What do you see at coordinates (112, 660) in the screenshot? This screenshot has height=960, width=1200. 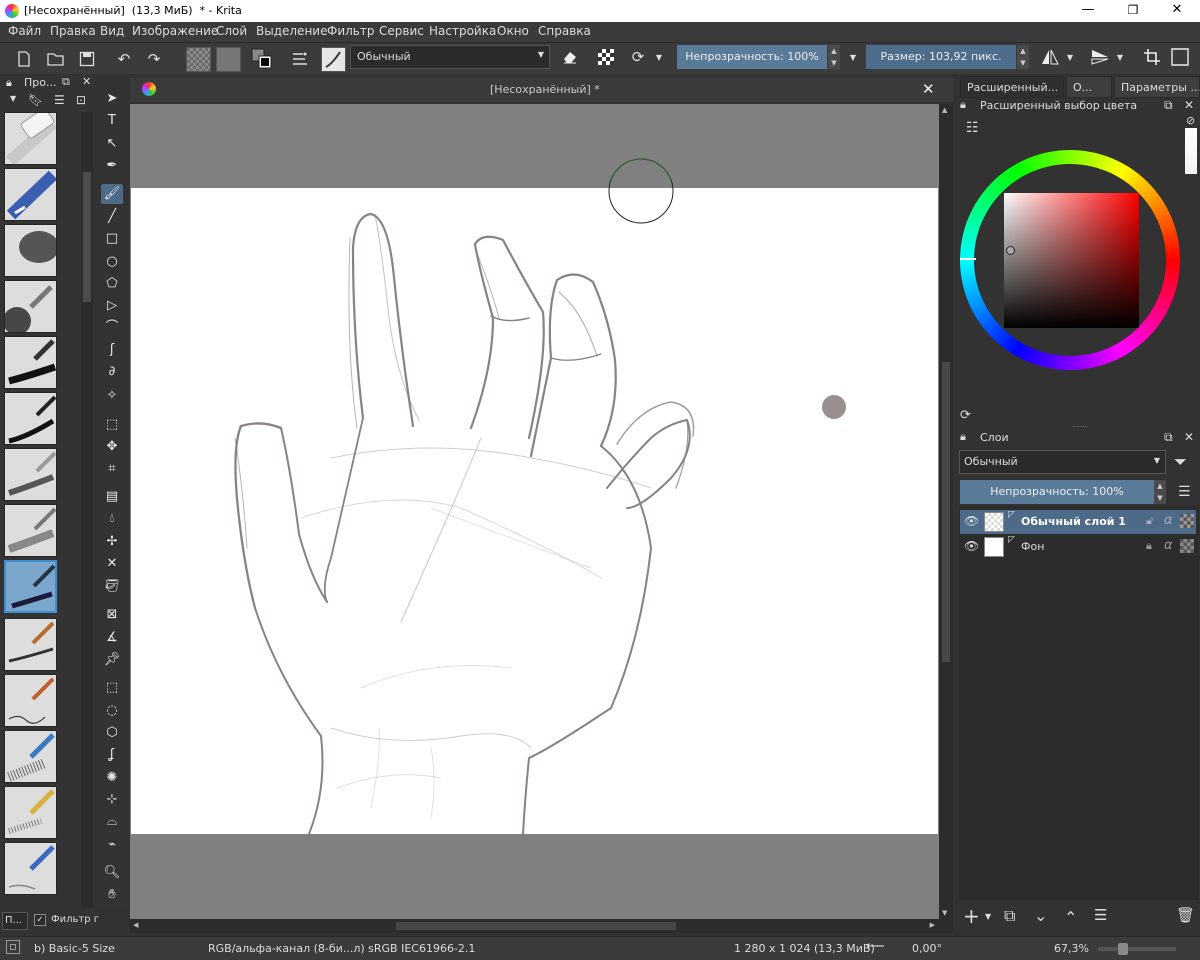 I see `reference-tool-icon: 📌︎` at bounding box center [112, 660].